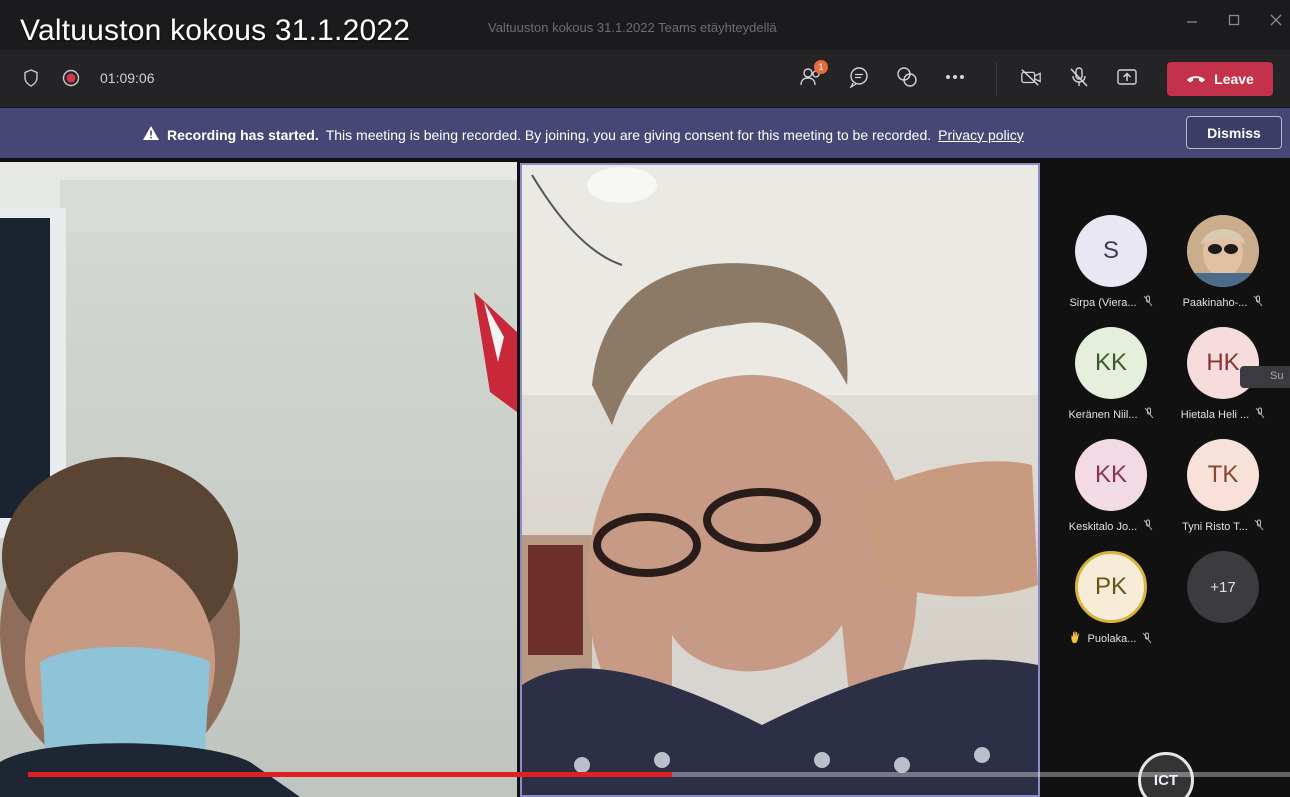  Describe the element at coordinates (1223, 363) in the screenshot. I see `avatar: HK` at that location.